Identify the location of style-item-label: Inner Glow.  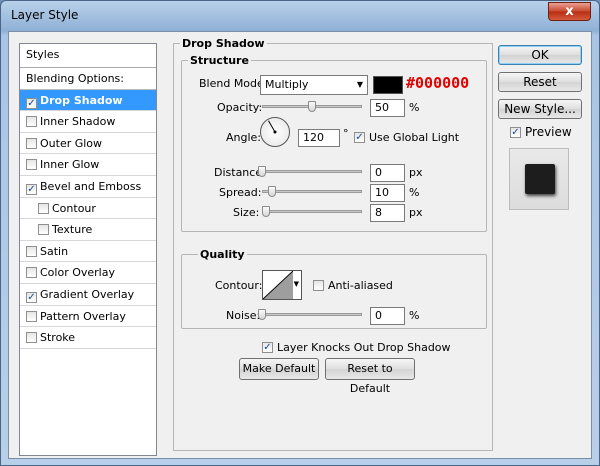
(70, 165).